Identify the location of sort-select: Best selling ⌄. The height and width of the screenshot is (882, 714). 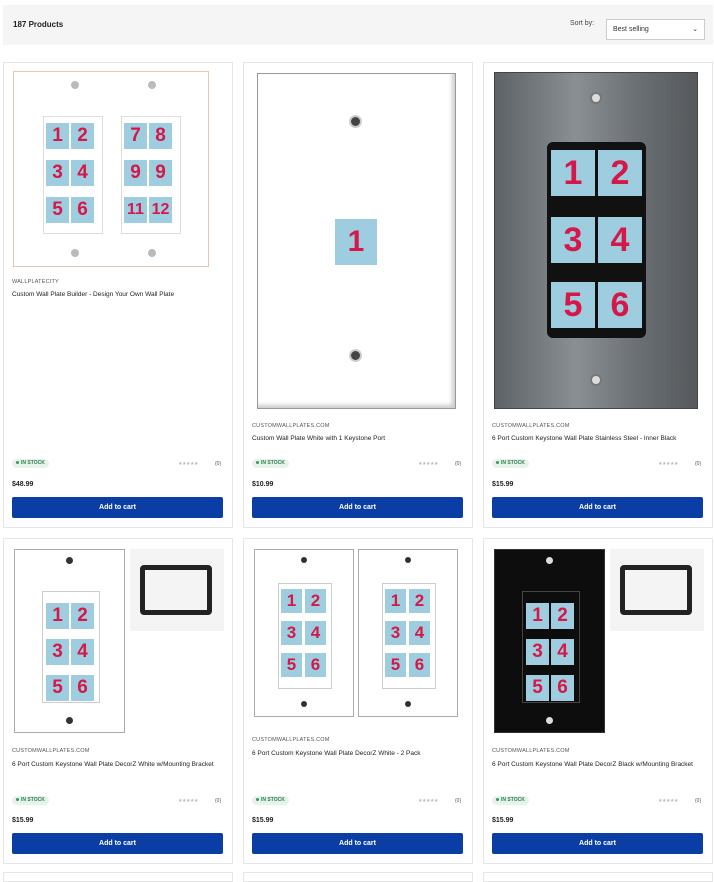
(655, 29).